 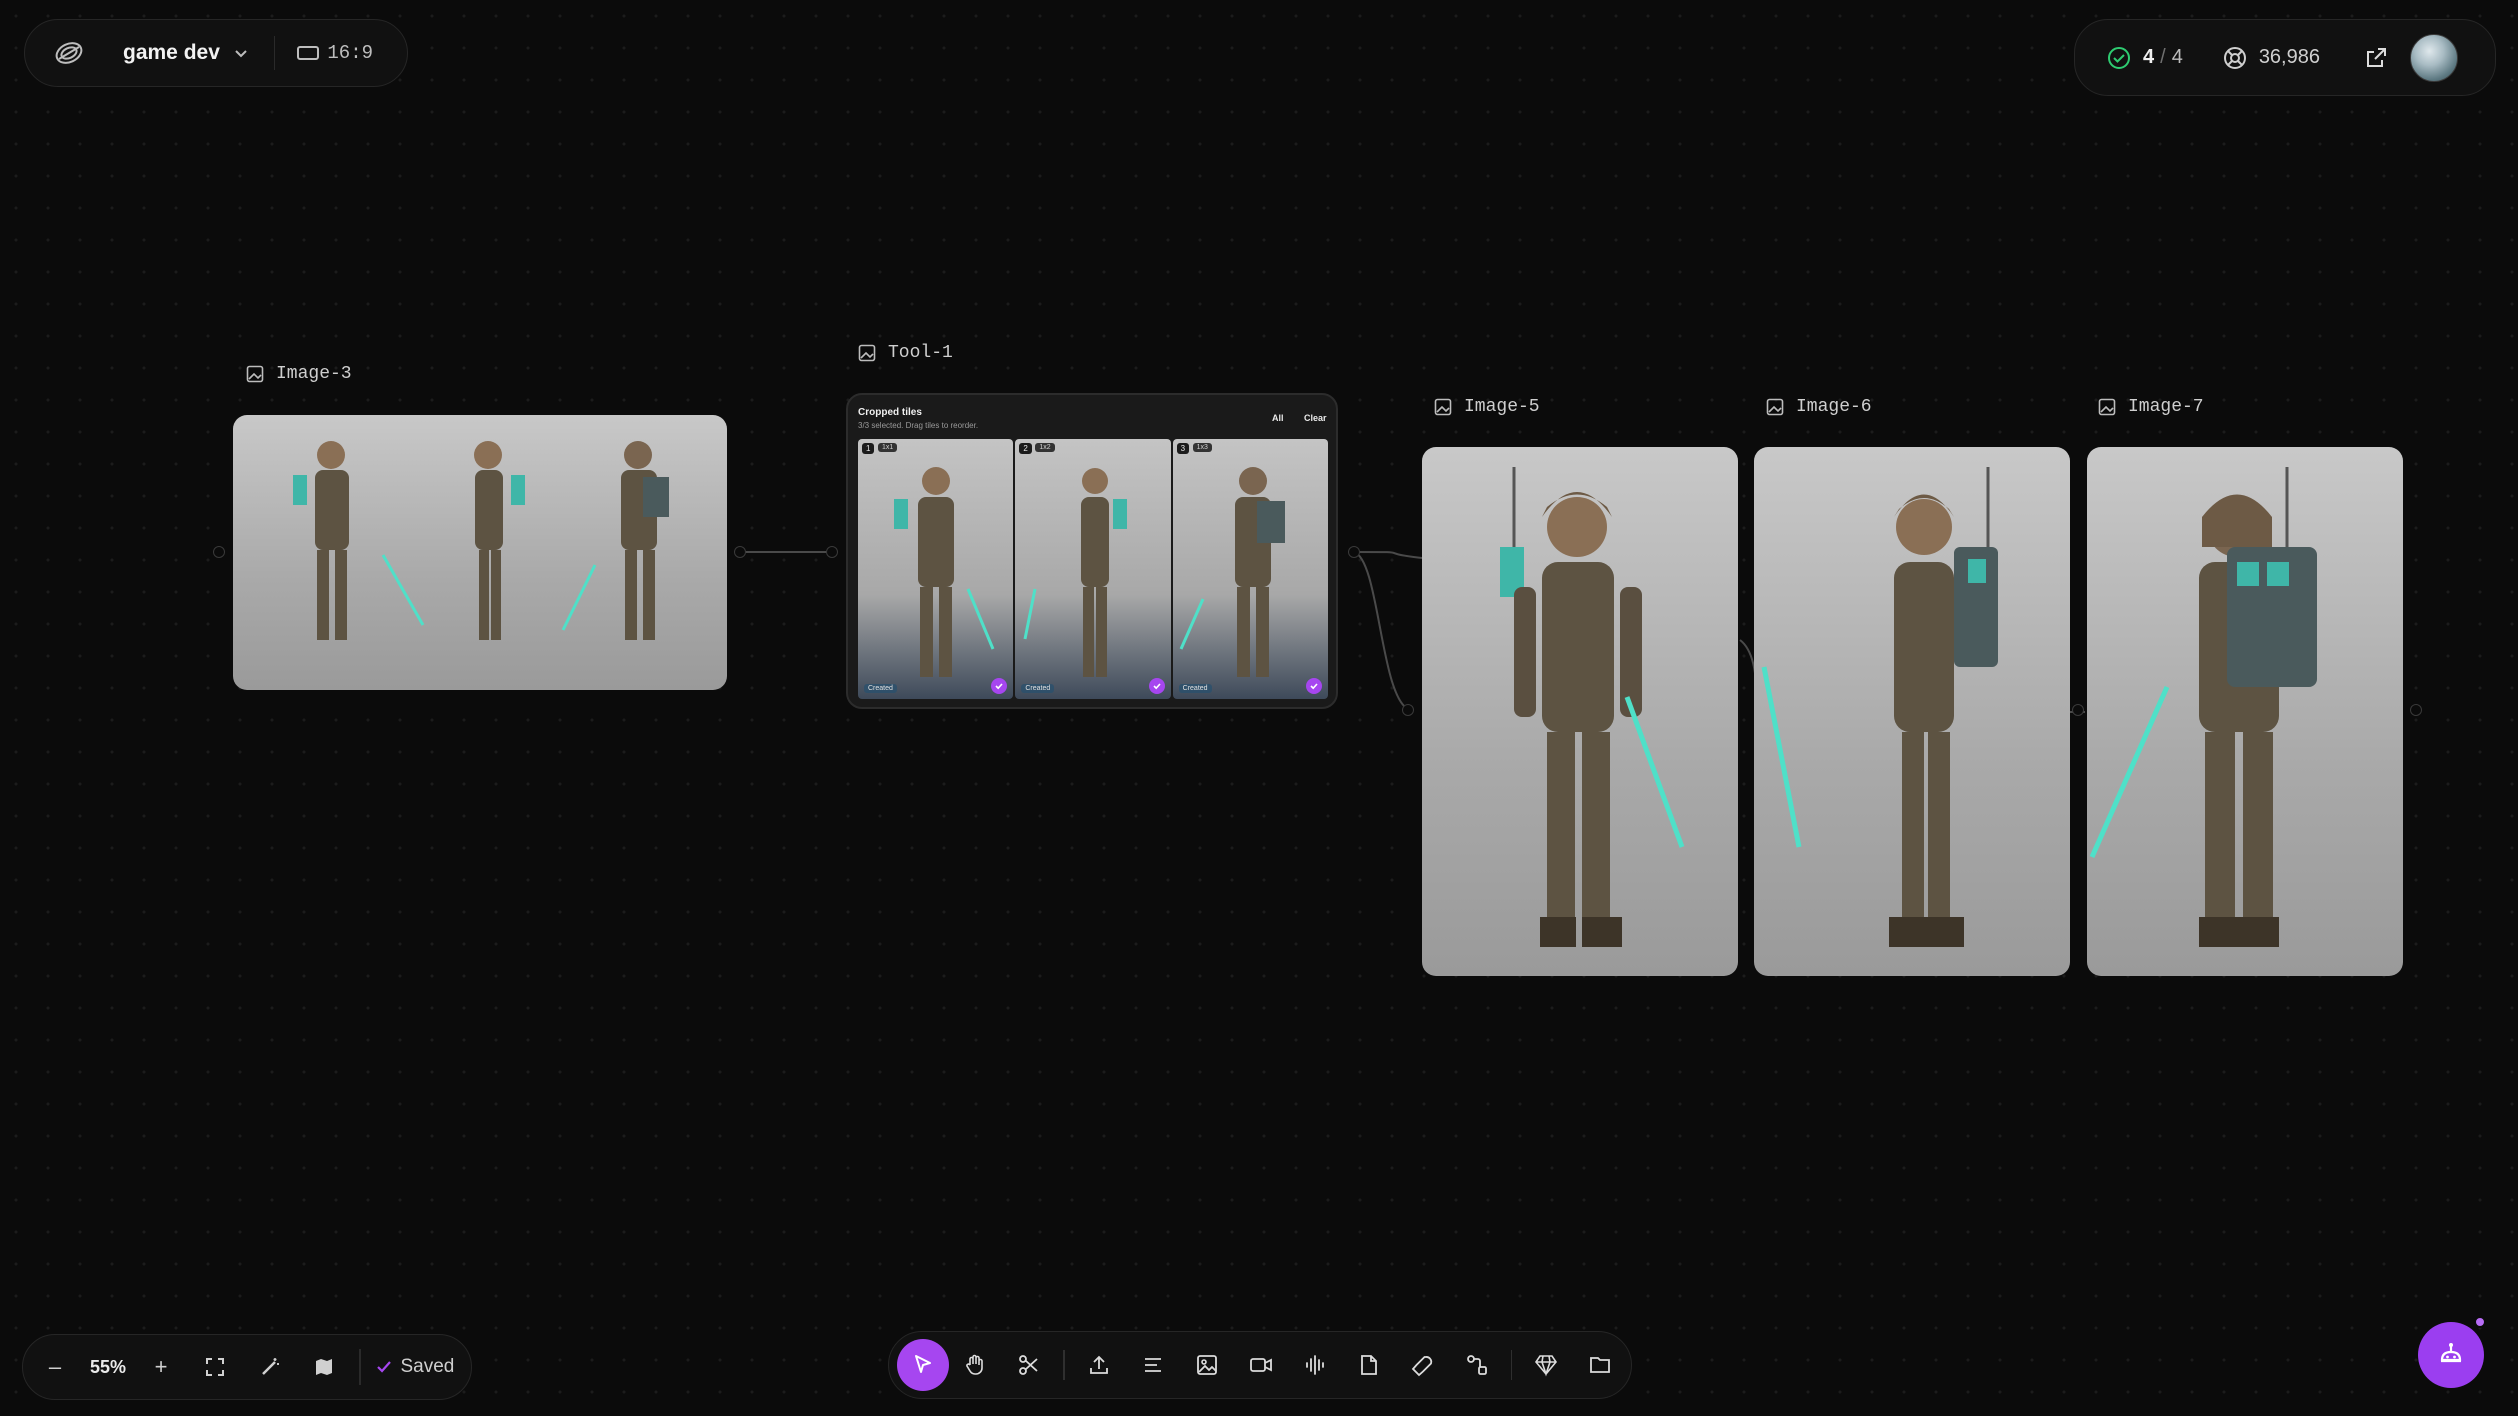 What do you see at coordinates (920, 353) in the screenshot?
I see `node-label-text: Tool-1` at bounding box center [920, 353].